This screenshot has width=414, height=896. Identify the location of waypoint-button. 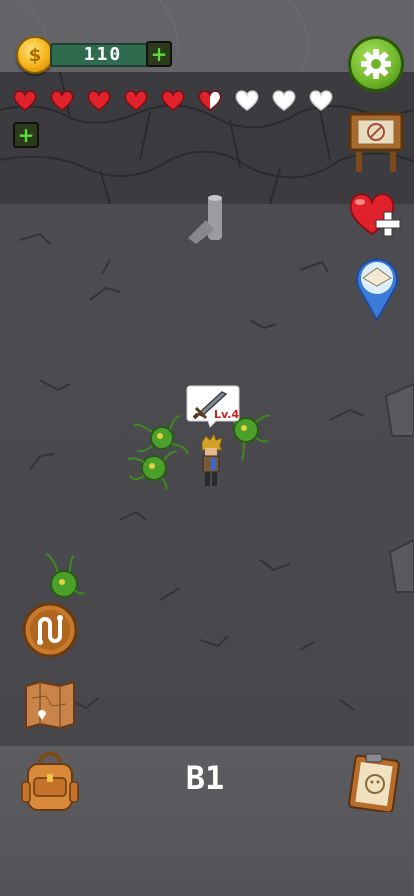
(377, 289).